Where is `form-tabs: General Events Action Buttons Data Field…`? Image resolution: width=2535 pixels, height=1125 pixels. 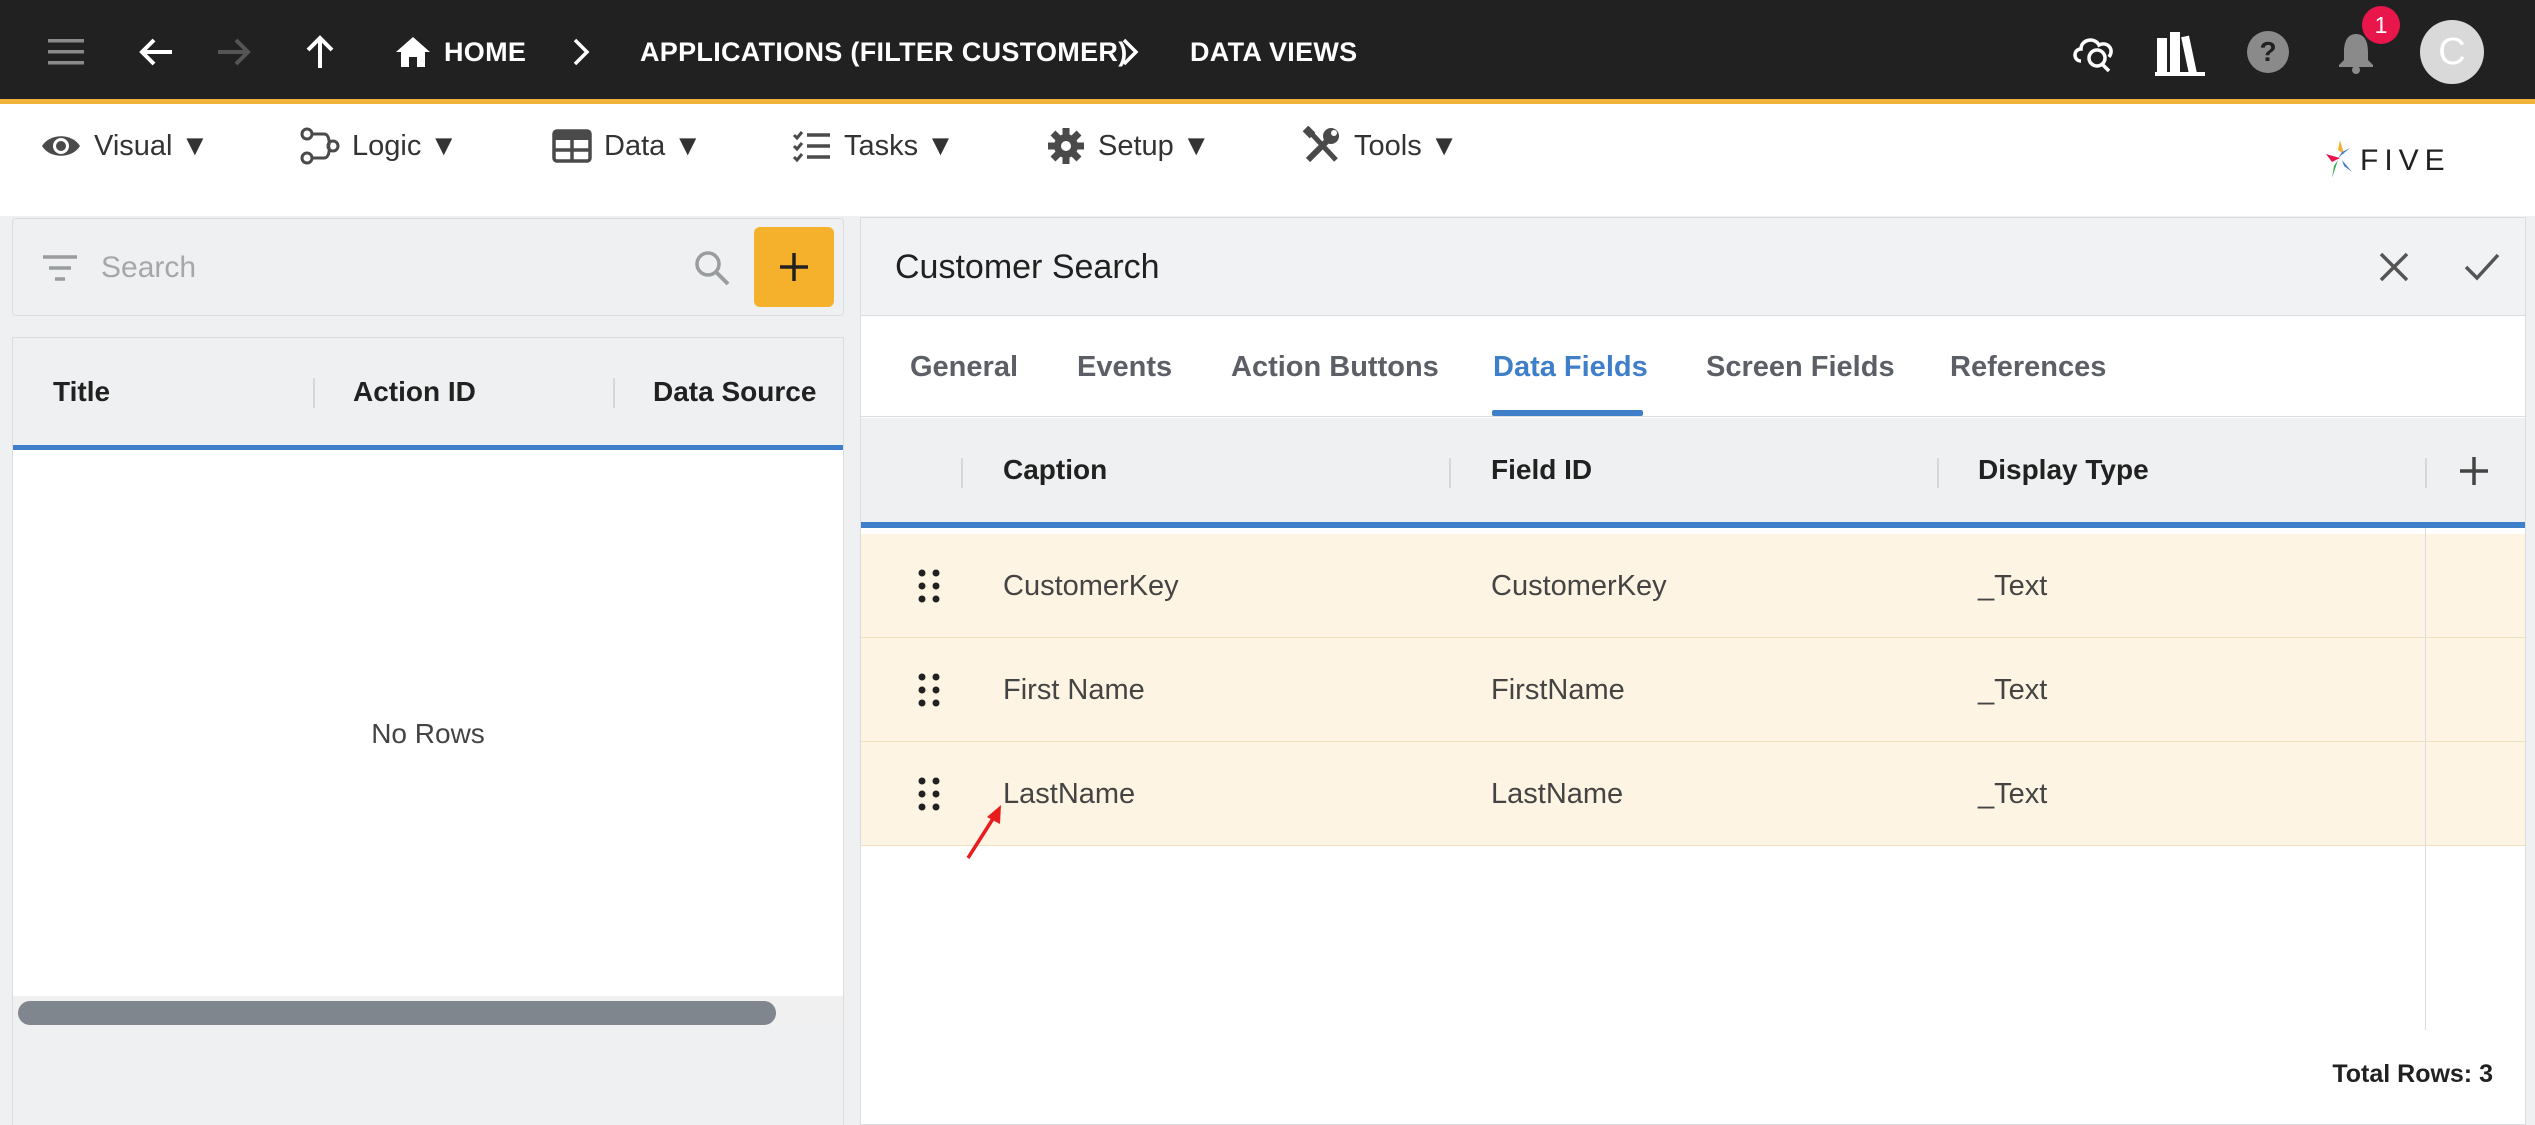 form-tabs: General Events Action Buttons Data Field… is located at coordinates (1693, 367).